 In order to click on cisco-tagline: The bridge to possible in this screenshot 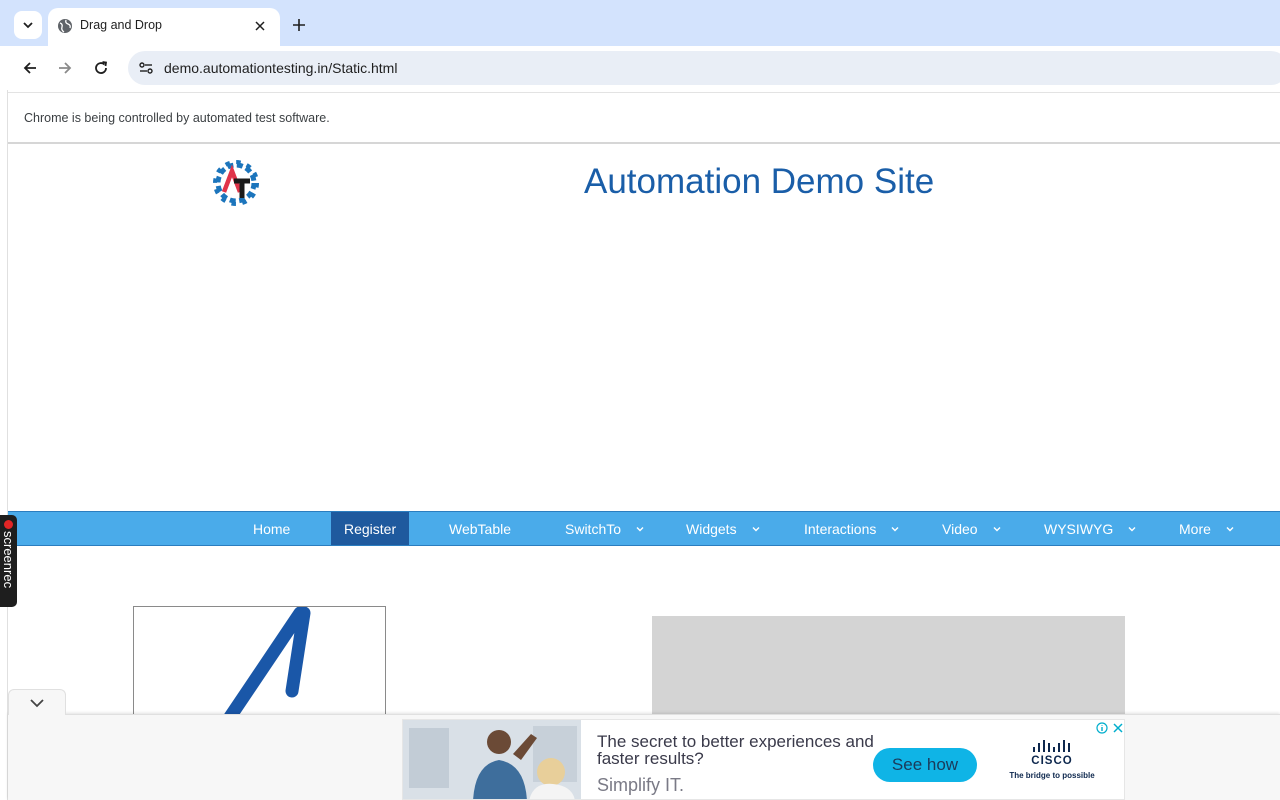, I will do `click(1052, 775)`.